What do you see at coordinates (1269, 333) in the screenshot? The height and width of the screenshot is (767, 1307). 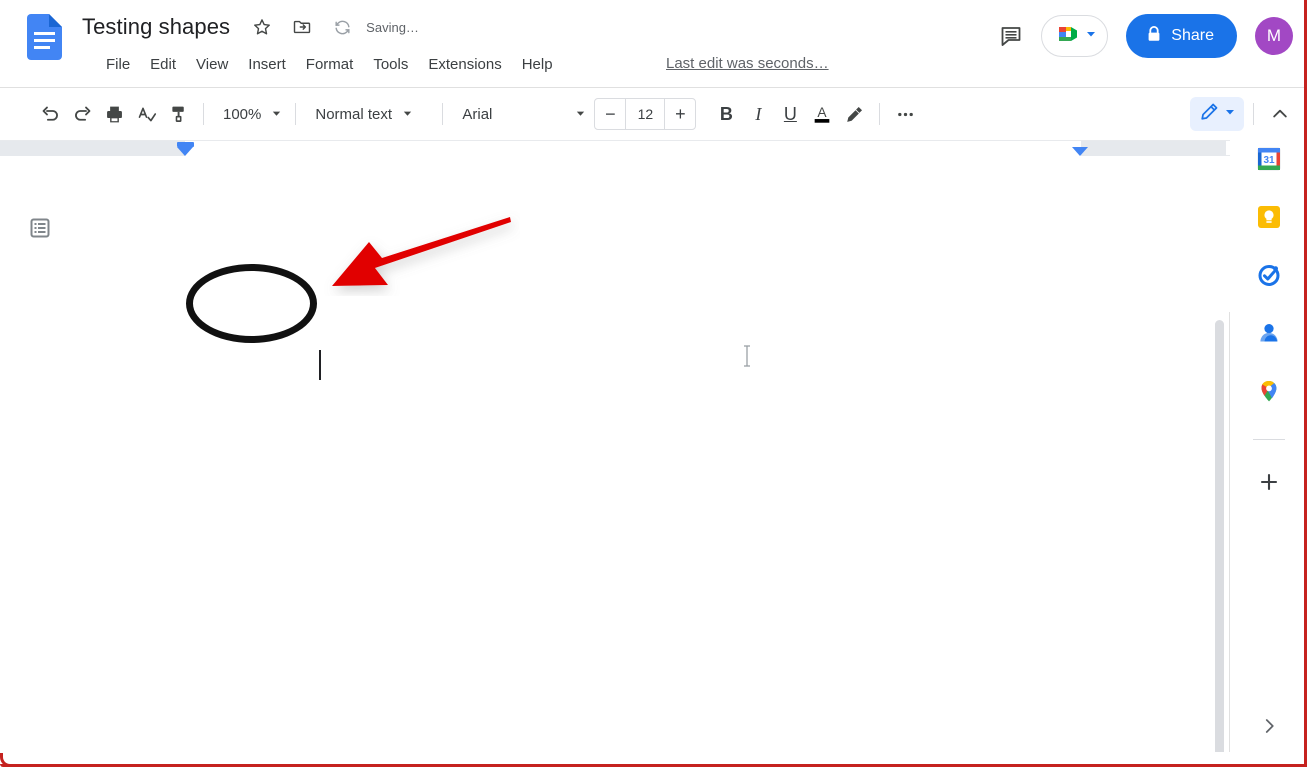 I see `google-contacts-icon` at bounding box center [1269, 333].